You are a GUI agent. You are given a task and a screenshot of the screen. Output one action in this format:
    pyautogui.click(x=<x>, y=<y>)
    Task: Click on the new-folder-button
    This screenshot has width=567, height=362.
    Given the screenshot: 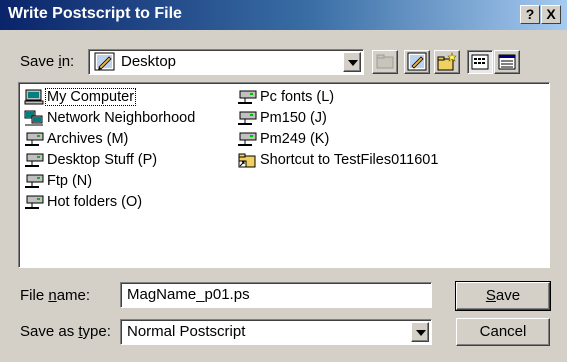 What is the action you would take?
    pyautogui.click(x=447, y=62)
    